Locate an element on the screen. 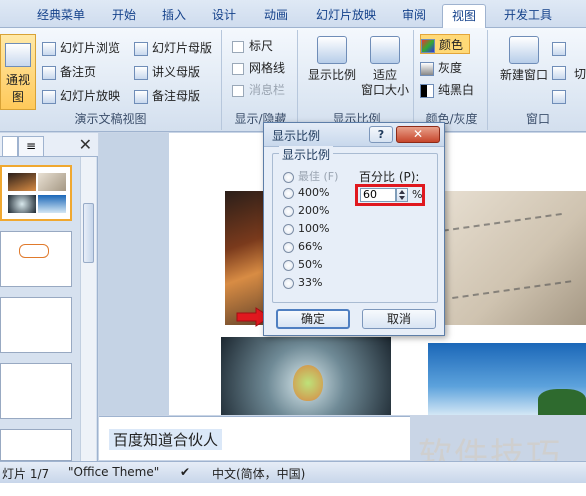  radio-100: 100% is located at coordinates (306, 230).